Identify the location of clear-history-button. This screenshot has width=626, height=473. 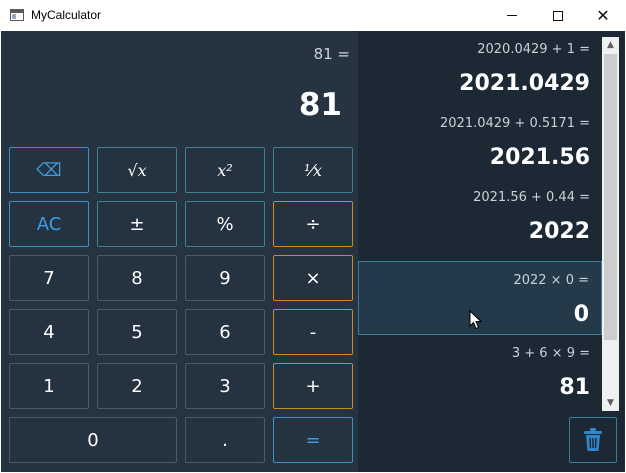
(593, 440).